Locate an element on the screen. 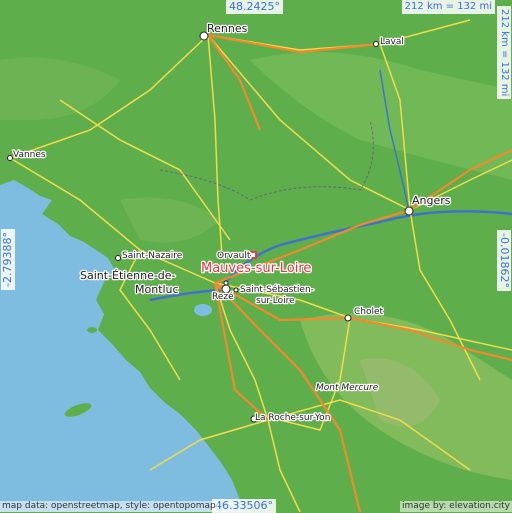 This screenshot has width=512, height=513. label-cholet: Cholet is located at coordinates (369, 312).